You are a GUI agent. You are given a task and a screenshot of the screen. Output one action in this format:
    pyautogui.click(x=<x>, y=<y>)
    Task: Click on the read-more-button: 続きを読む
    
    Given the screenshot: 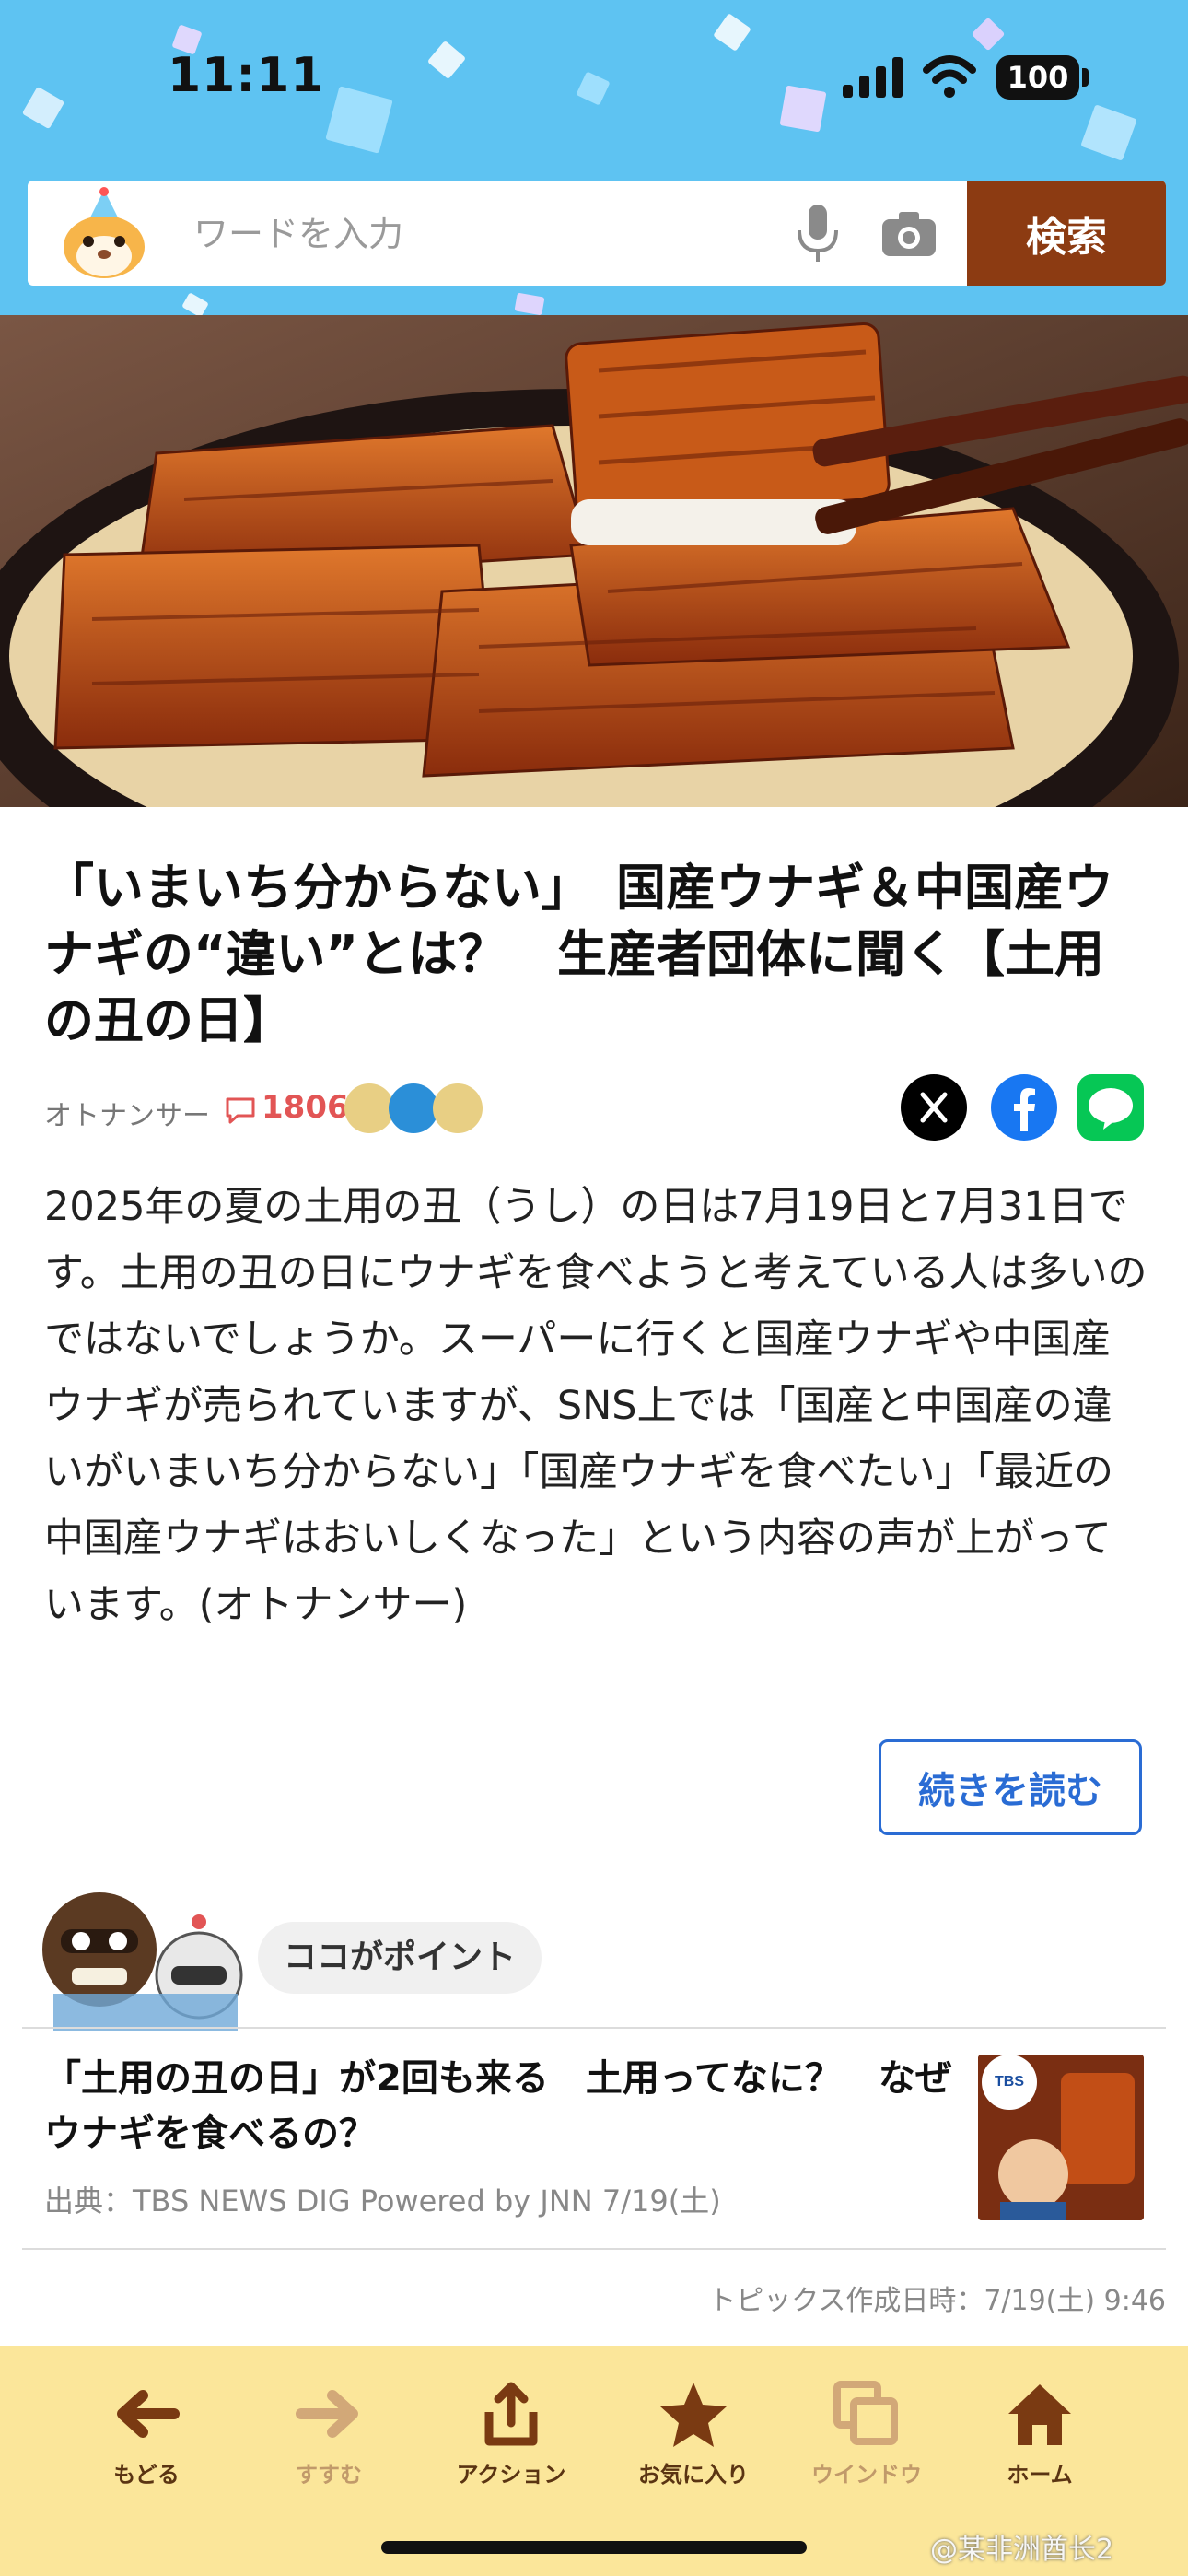 What is the action you would take?
    pyautogui.click(x=1010, y=1787)
    